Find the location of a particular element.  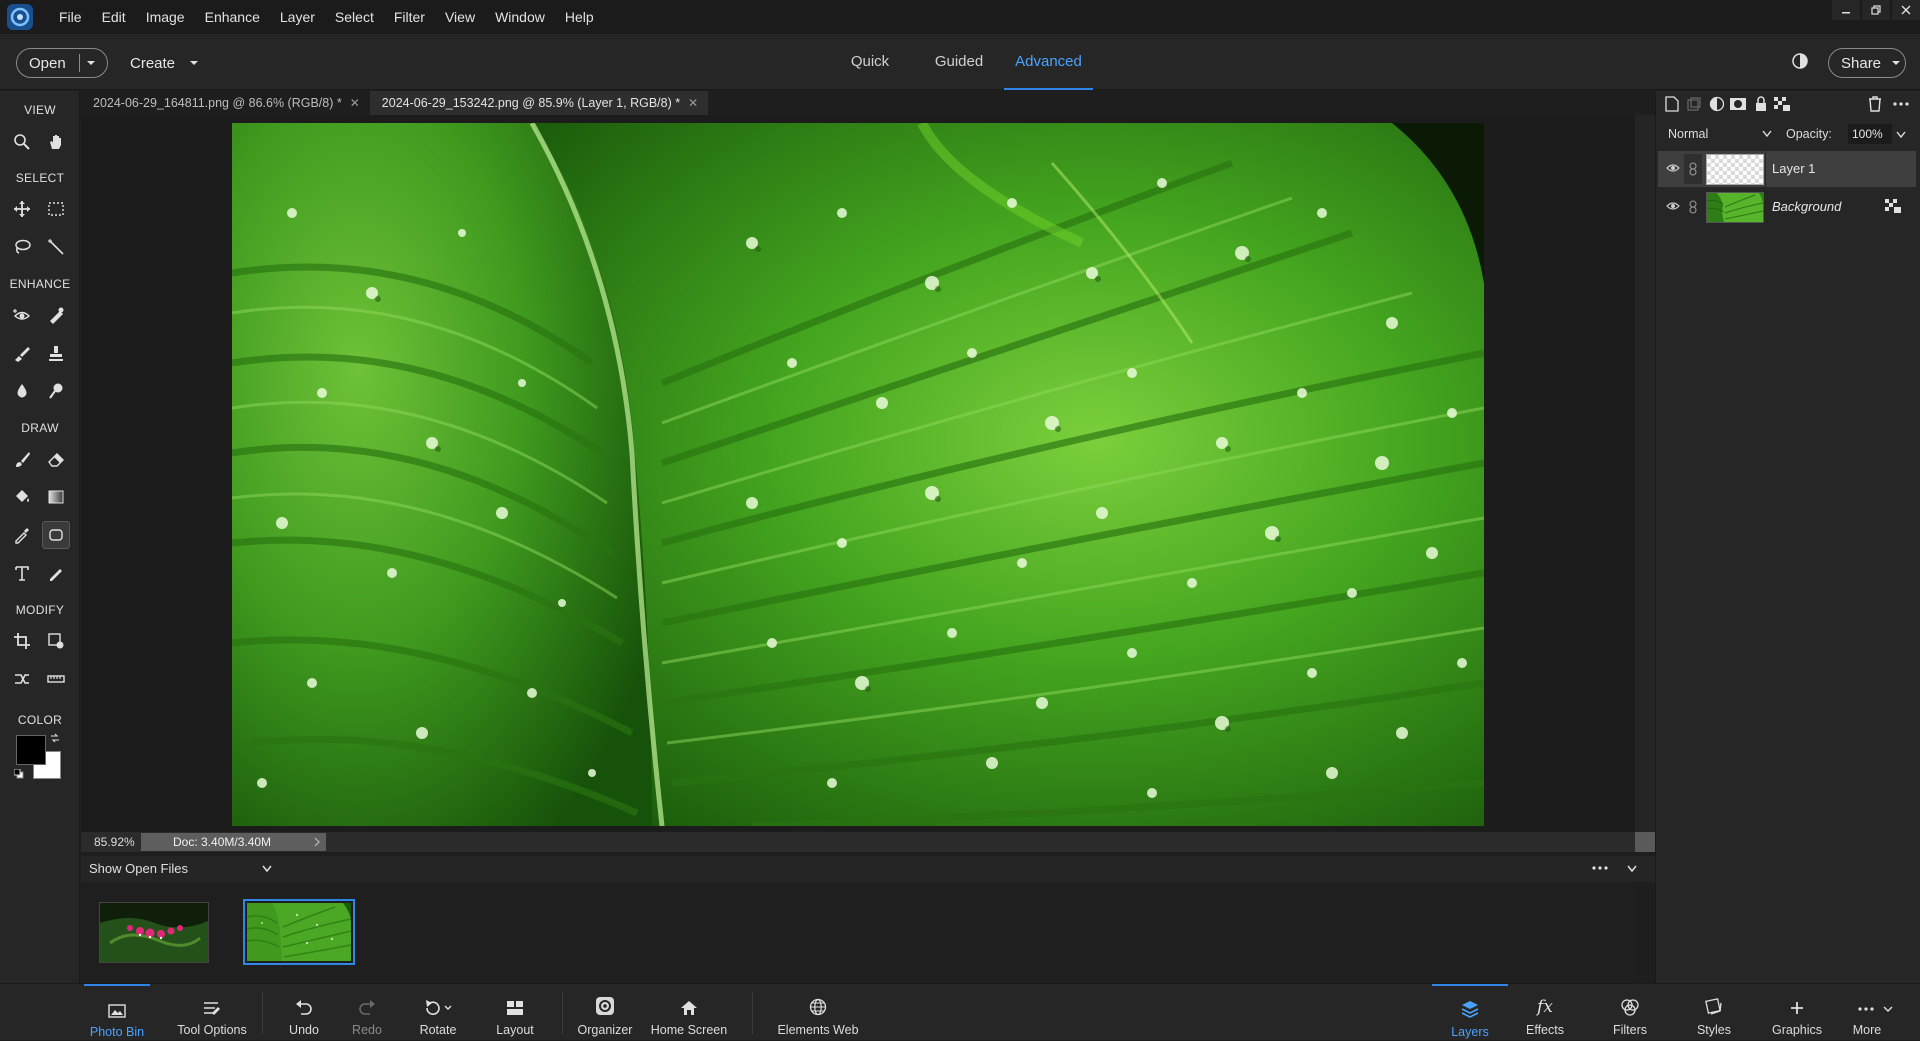

content-aware-move-icon is located at coordinates (22, 679).